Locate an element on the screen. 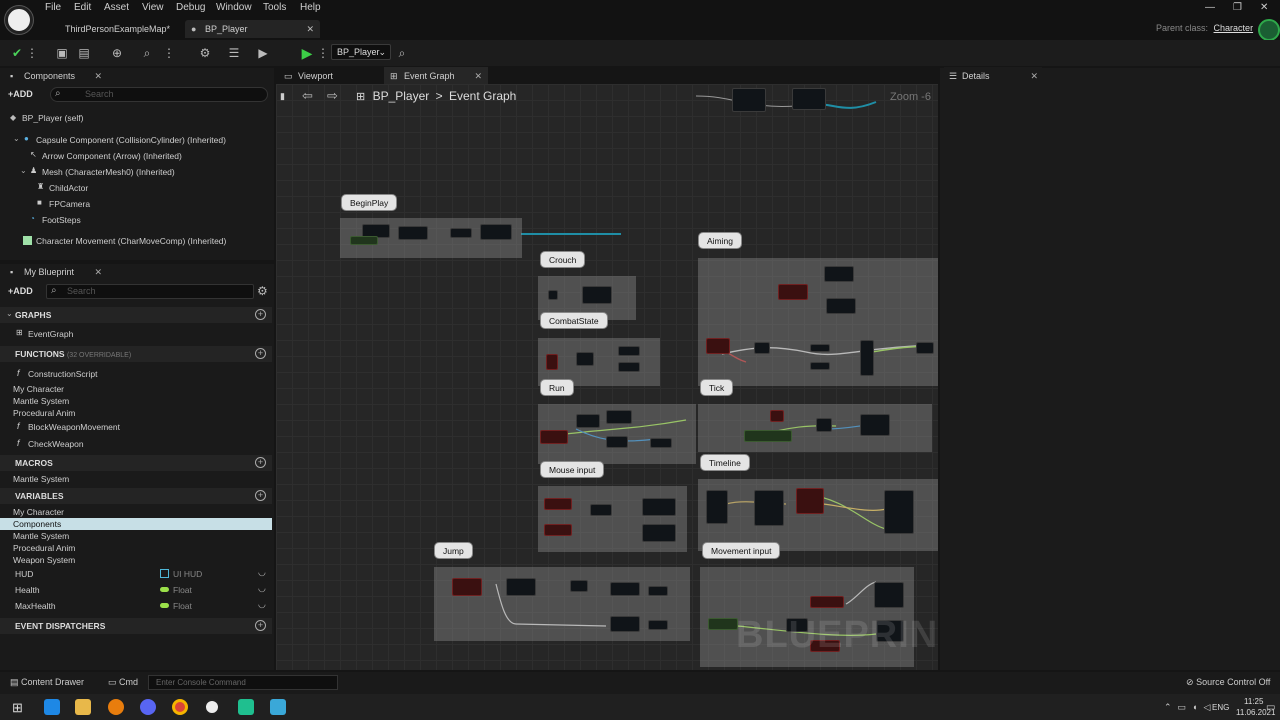 The height and width of the screenshot is (720, 1280). maximize-button: ❐ is located at coordinates (1237, 7).